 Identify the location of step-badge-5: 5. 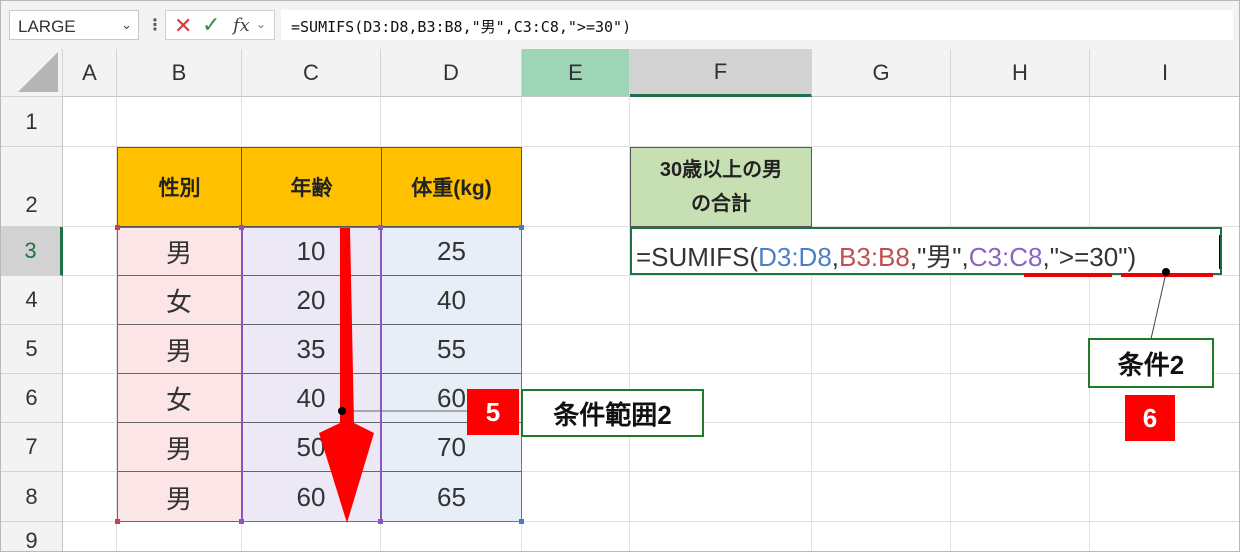
(493, 412).